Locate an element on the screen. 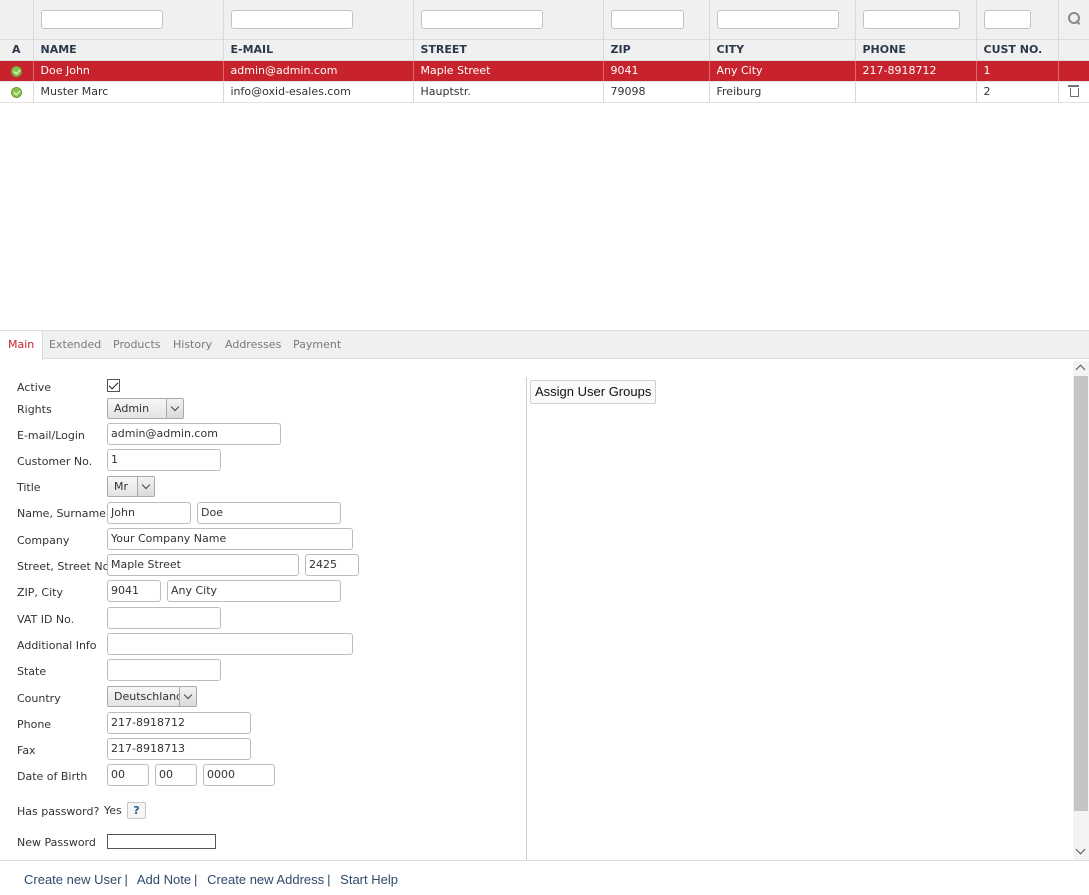 The height and width of the screenshot is (895, 1089). col-header-custno: CUST NO. is located at coordinates (1017, 50).